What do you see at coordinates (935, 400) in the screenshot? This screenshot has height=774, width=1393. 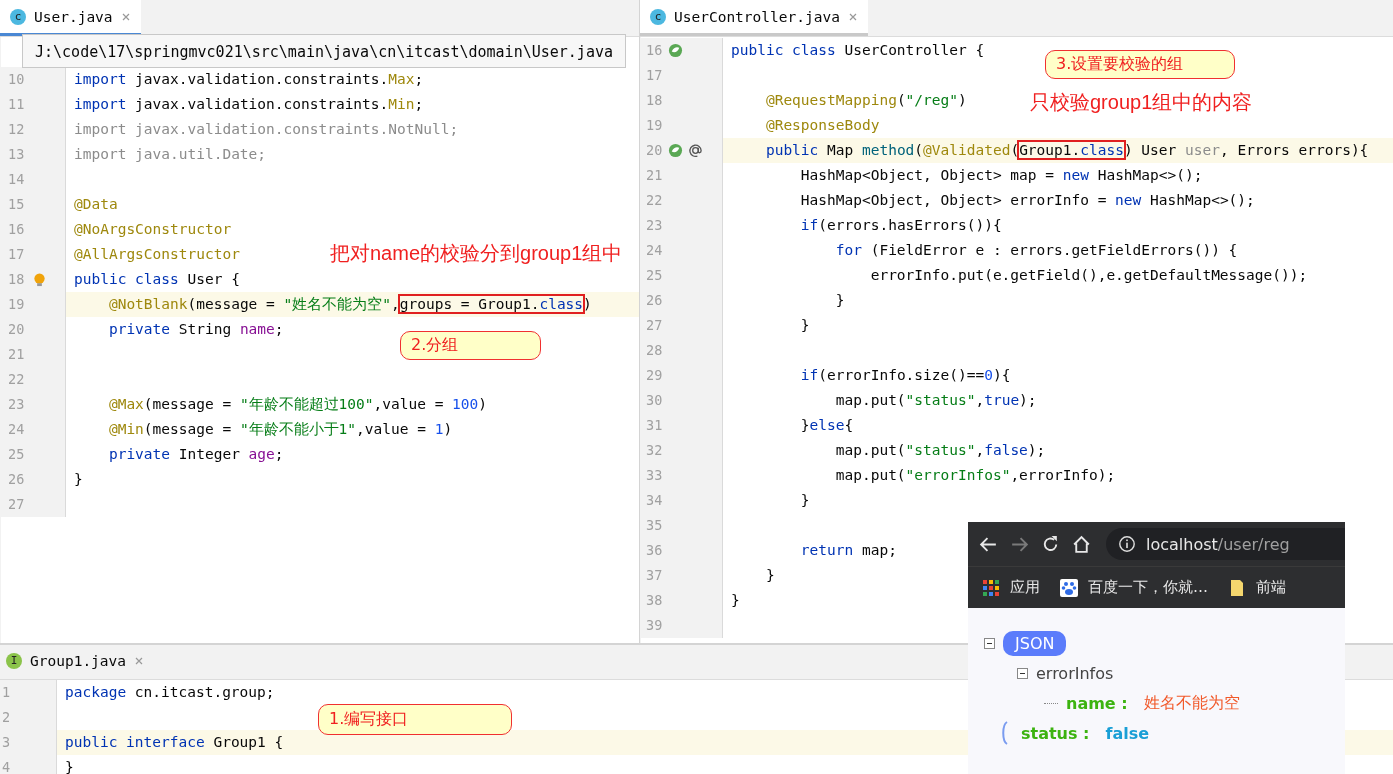 I see `code-line: map.put("status",true);` at bounding box center [935, 400].